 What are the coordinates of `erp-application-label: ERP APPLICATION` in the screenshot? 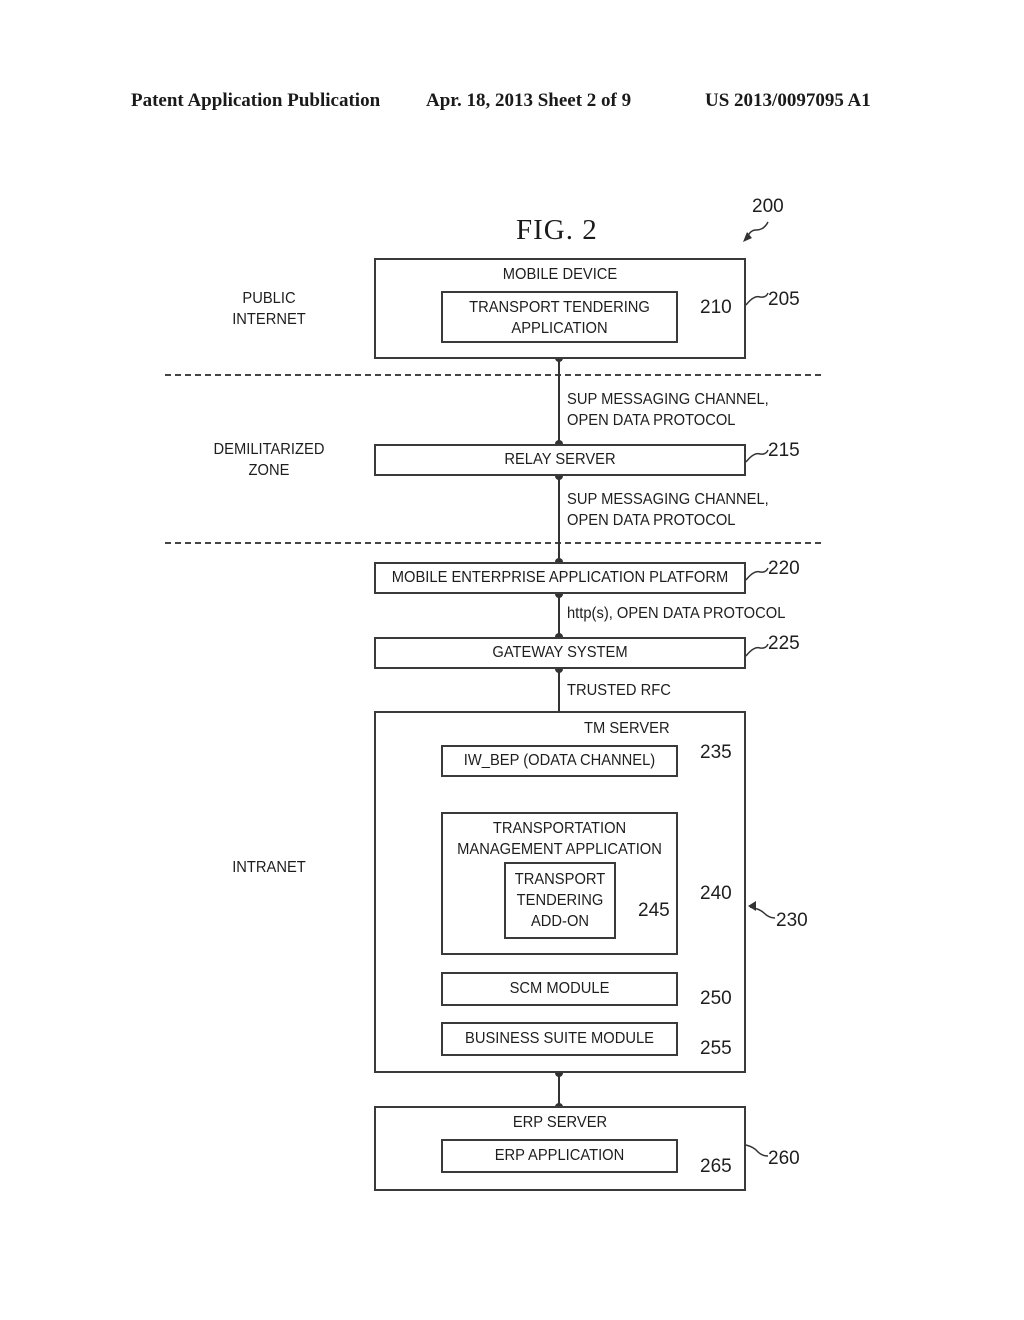 It's located at (559, 1155).